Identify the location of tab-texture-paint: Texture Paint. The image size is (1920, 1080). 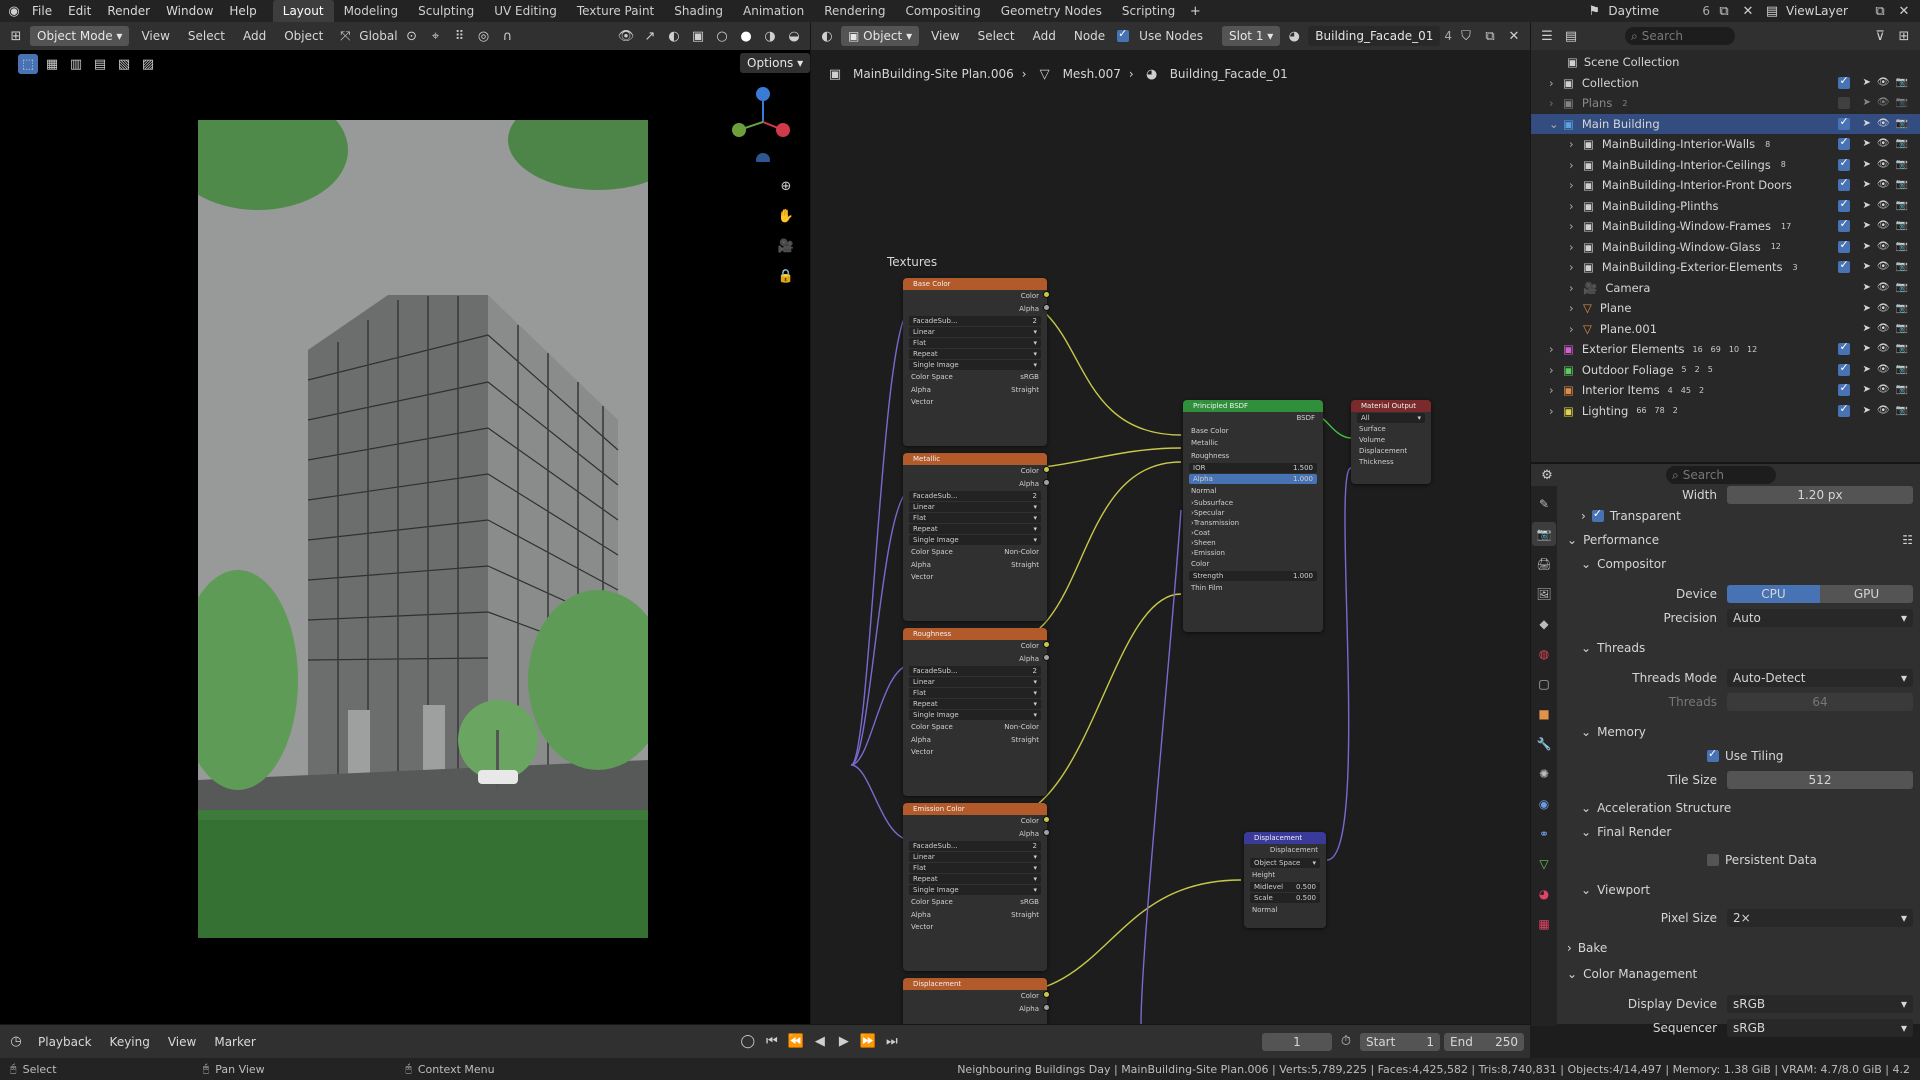
(615, 11).